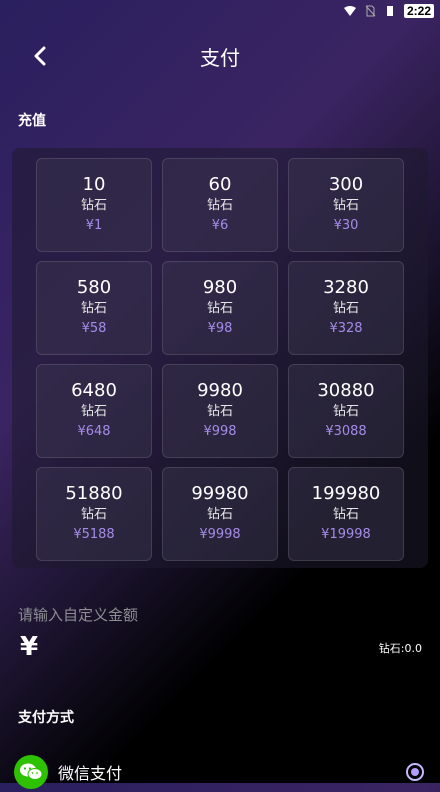 The width and height of the screenshot is (440, 792). Describe the element at coordinates (220, 328) in the screenshot. I see `package-price: ¥98` at that location.